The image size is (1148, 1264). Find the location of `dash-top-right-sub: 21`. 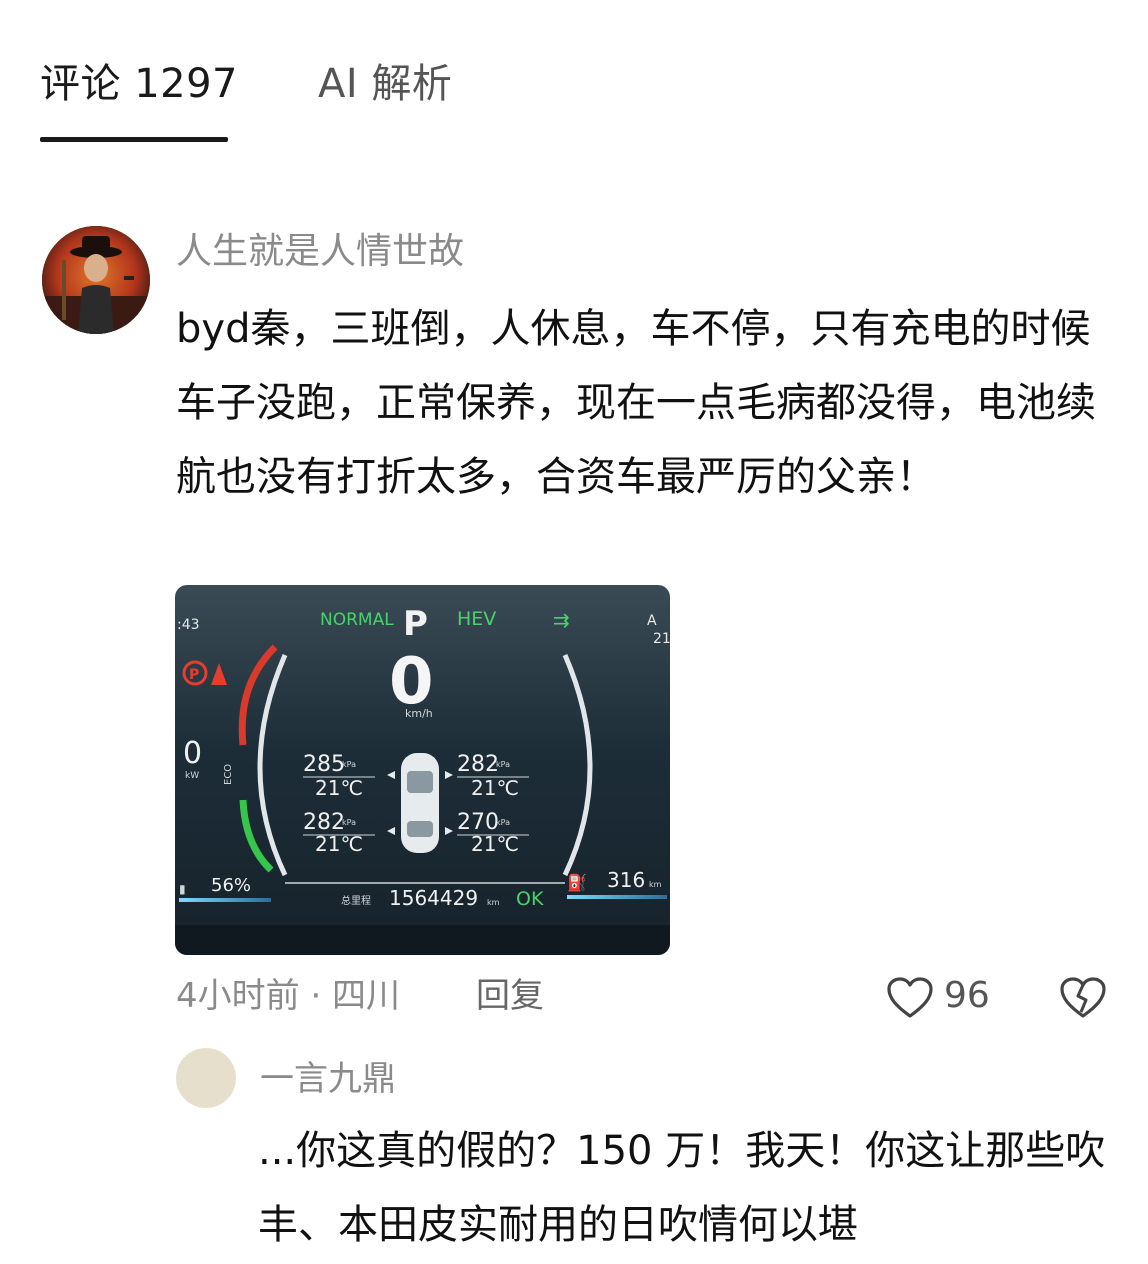

dash-top-right-sub: 21 is located at coordinates (661, 639).